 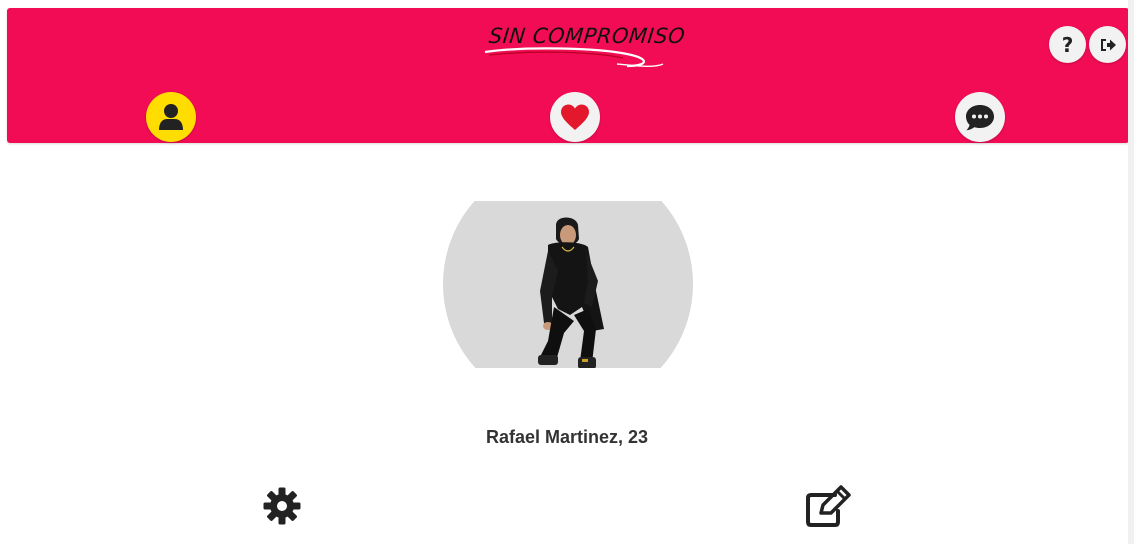 I want to click on edit-icon, so click(x=828, y=506).